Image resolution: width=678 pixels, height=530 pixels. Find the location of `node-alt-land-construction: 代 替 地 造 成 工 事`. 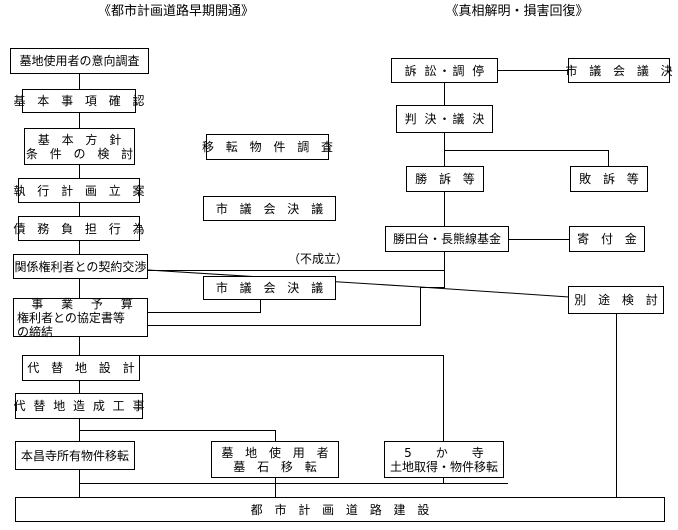

node-alt-land-construction: 代 替 地 造 成 工 事 is located at coordinates (79, 406).